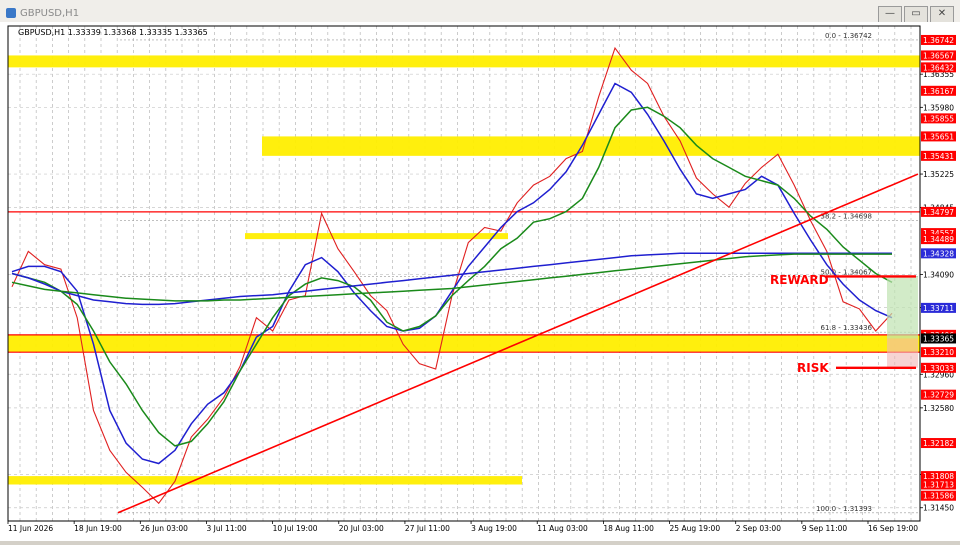 Image resolution: width=960 pixels, height=545 pixels. What do you see at coordinates (844, 509) in the screenshot?
I see `fibonacci-level-label: 100.0 - 1.31393` at bounding box center [844, 509].